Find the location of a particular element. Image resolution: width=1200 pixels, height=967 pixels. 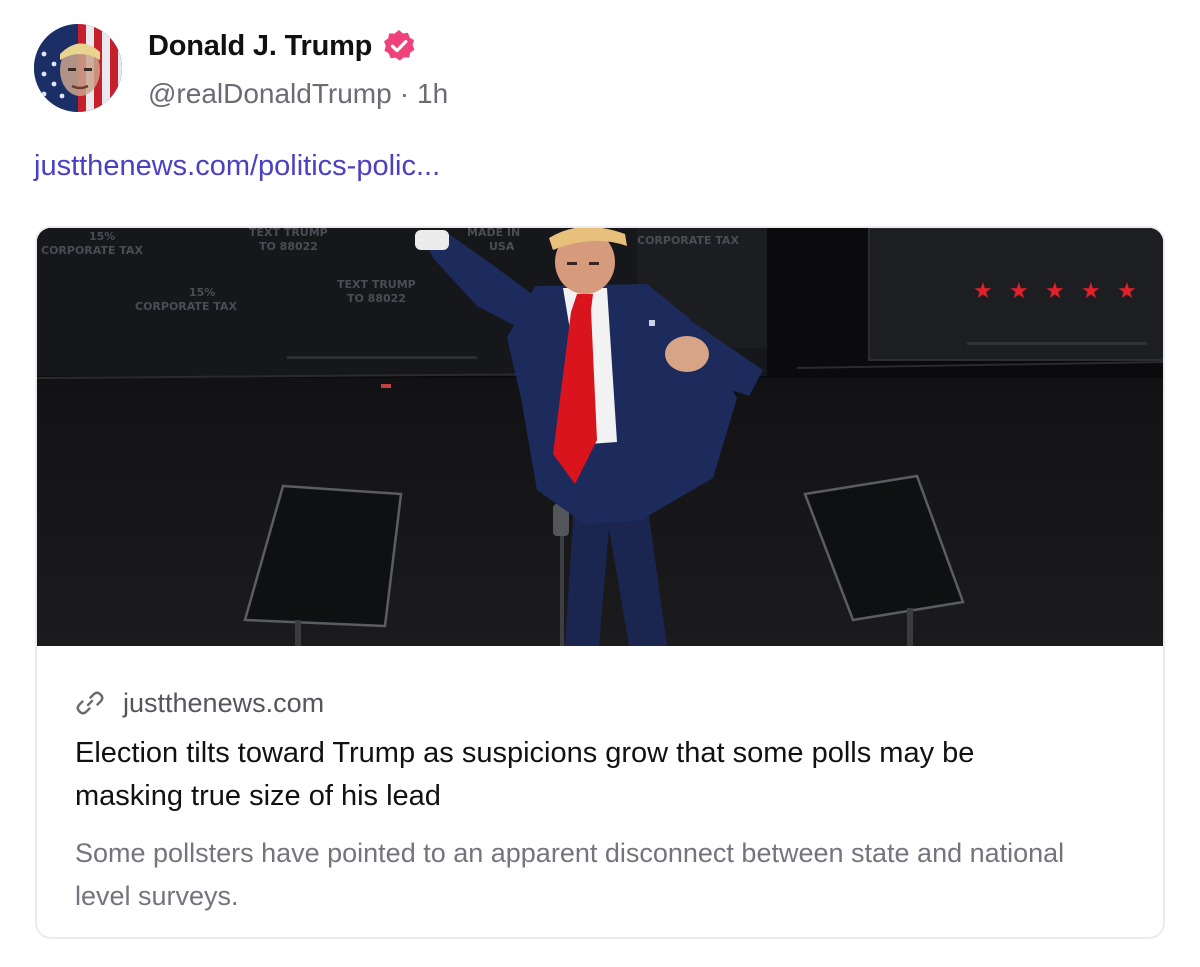

verified-badge-icon is located at coordinates (399, 45).